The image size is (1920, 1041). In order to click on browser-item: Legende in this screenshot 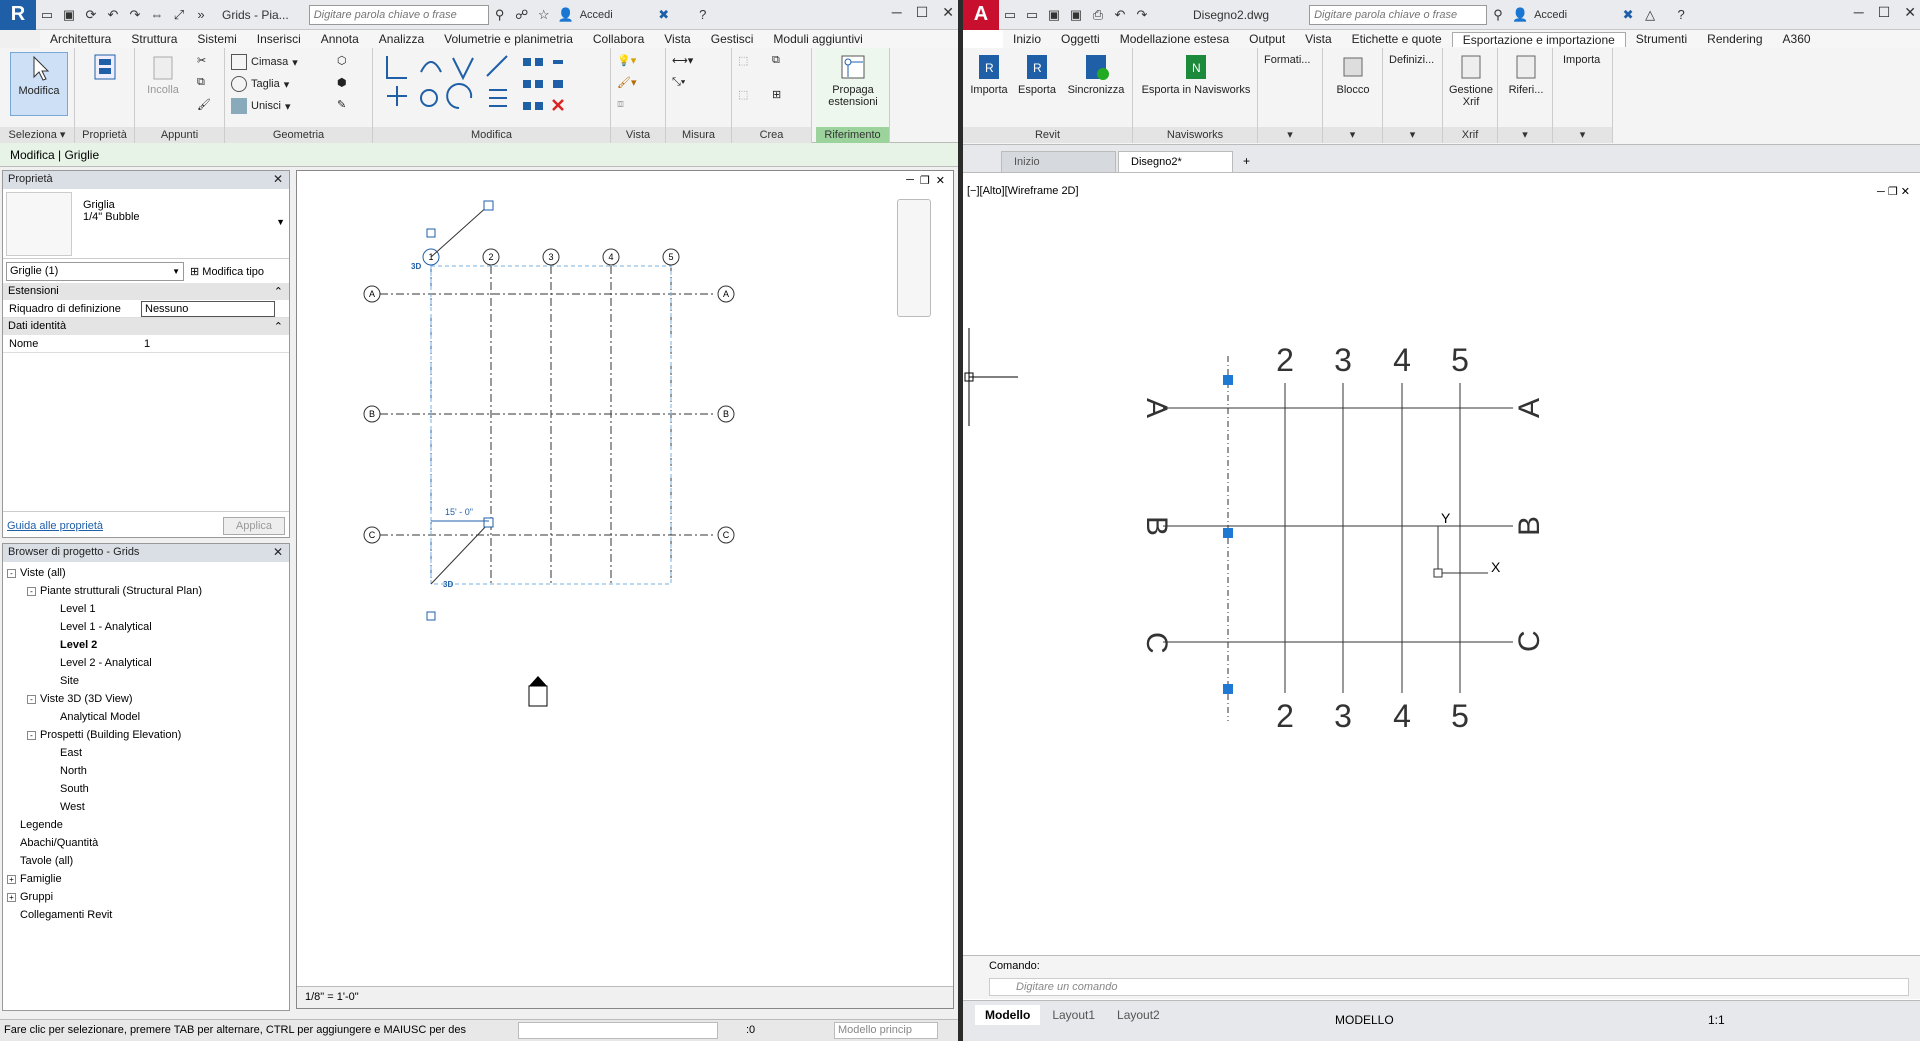, I will do `click(146, 825)`.